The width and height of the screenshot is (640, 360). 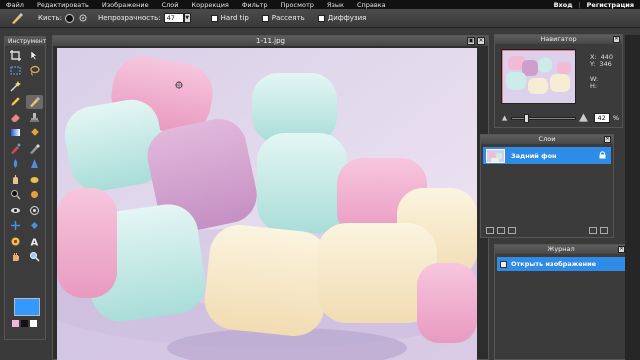 What do you see at coordinates (15, 323) in the screenshot?
I see `secondary-swatch` at bounding box center [15, 323].